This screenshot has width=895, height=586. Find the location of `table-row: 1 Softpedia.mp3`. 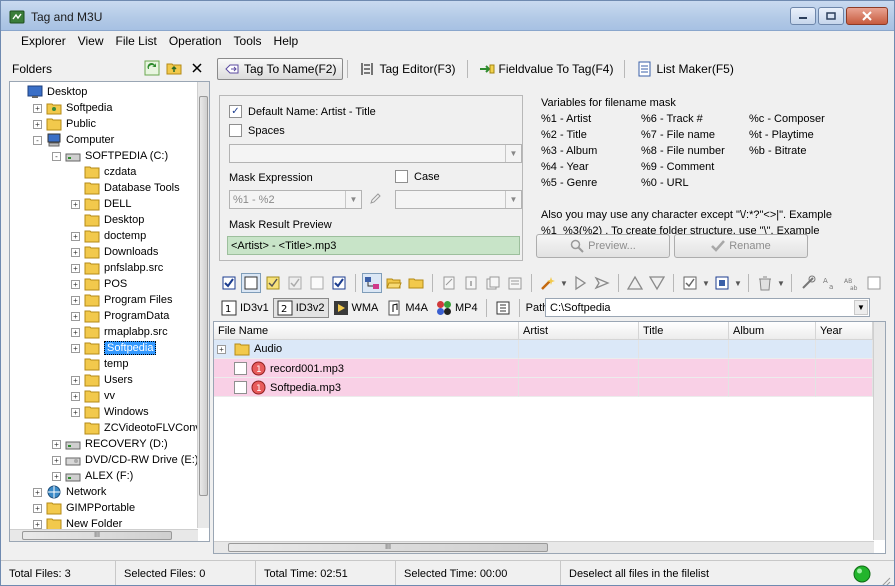

table-row: 1 Softpedia.mp3 is located at coordinates (544, 387).